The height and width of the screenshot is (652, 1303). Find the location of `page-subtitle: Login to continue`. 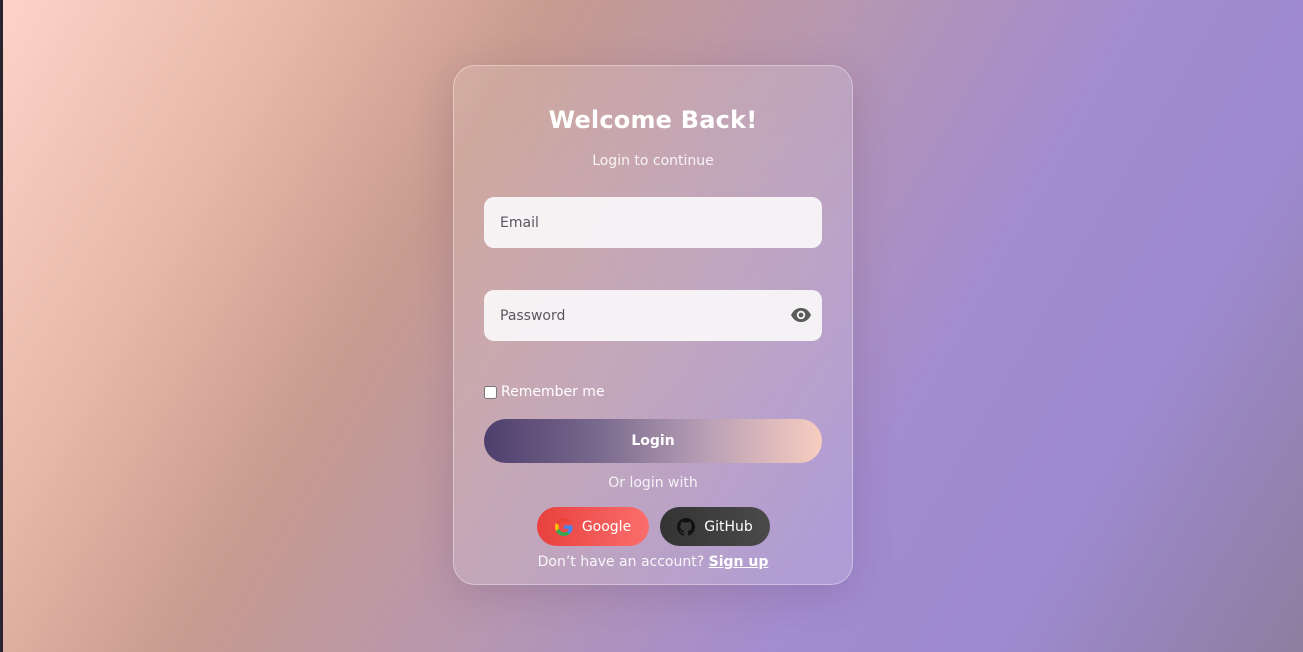

page-subtitle: Login to continue is located at coordinates (653, 161).